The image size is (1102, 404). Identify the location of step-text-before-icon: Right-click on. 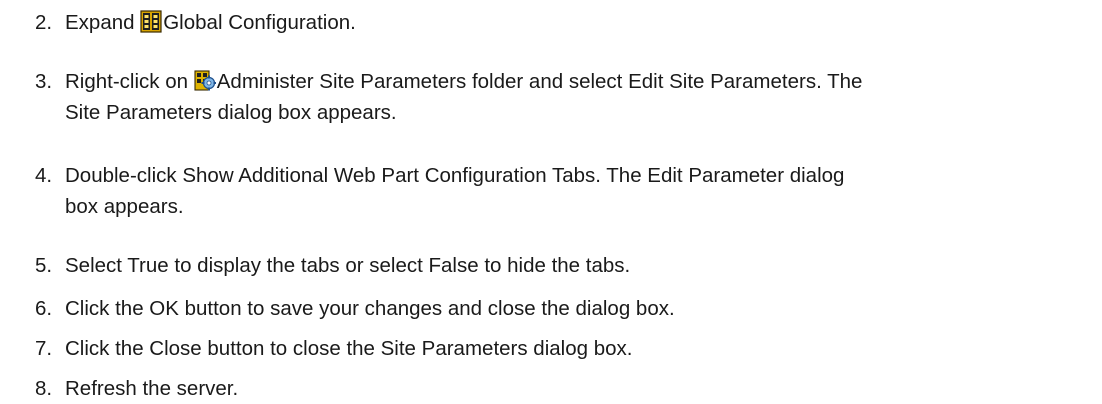
(129, 81).